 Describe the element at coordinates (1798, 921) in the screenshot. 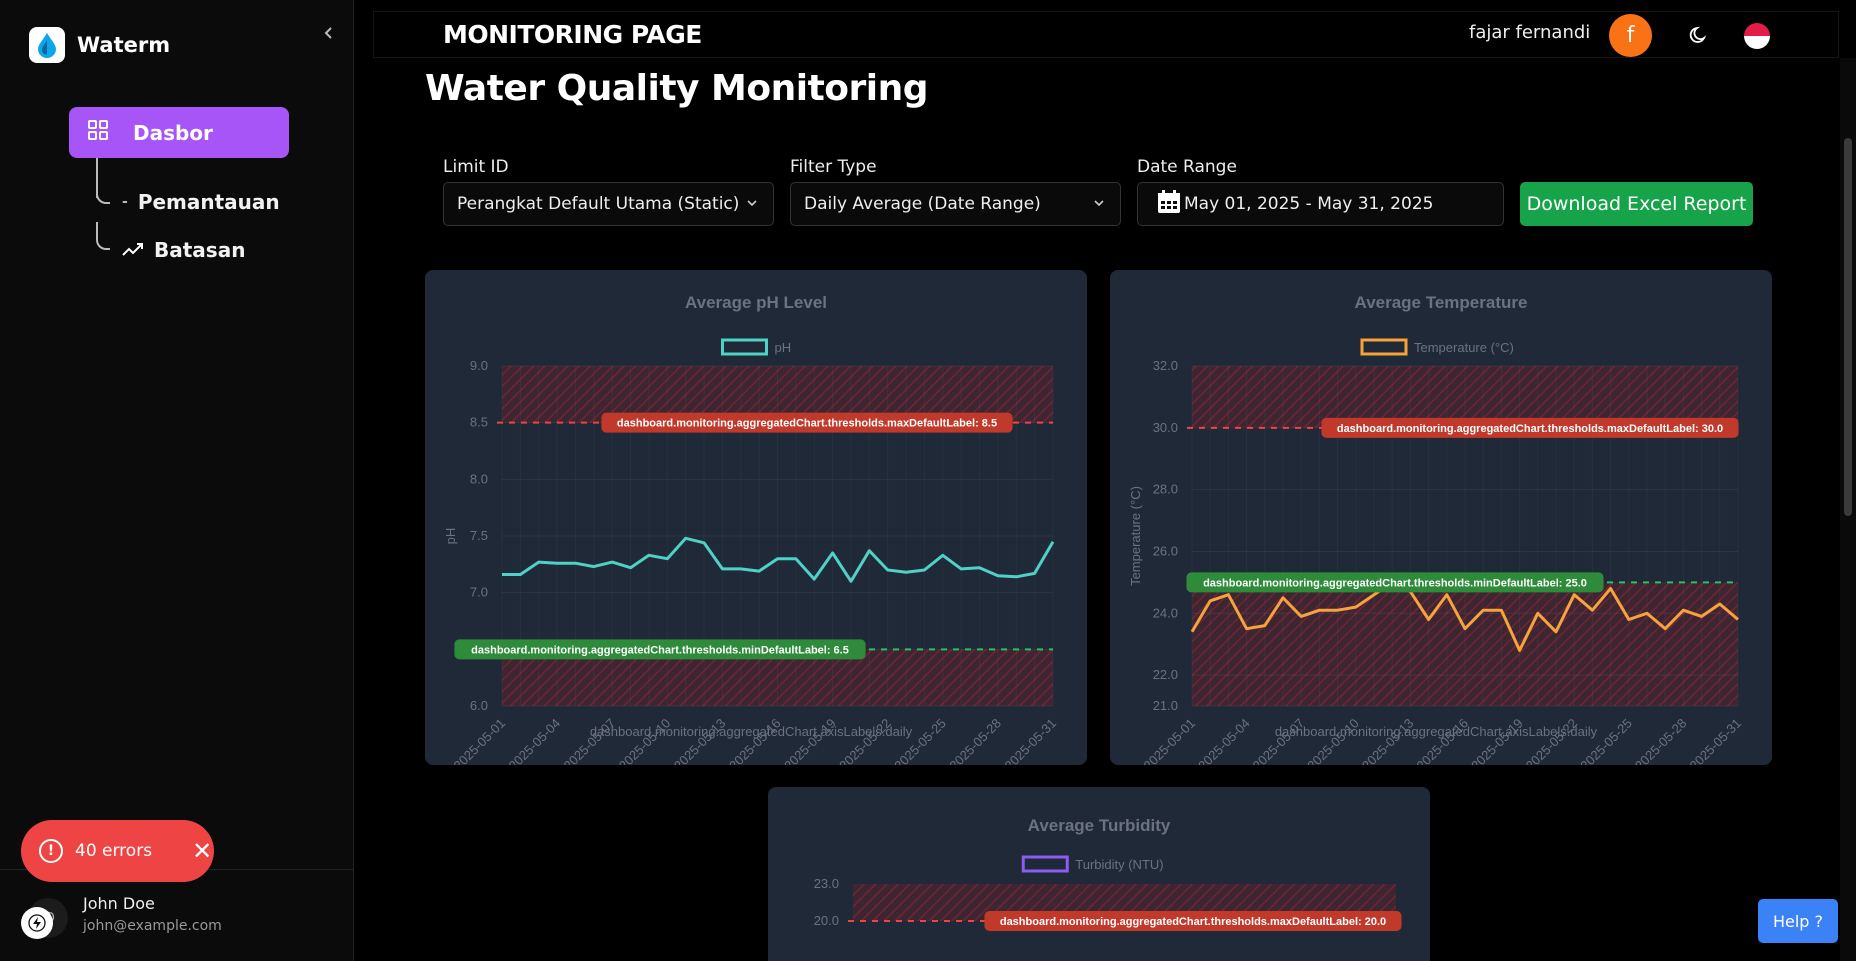

I see `help-button: Help ?` at that location.